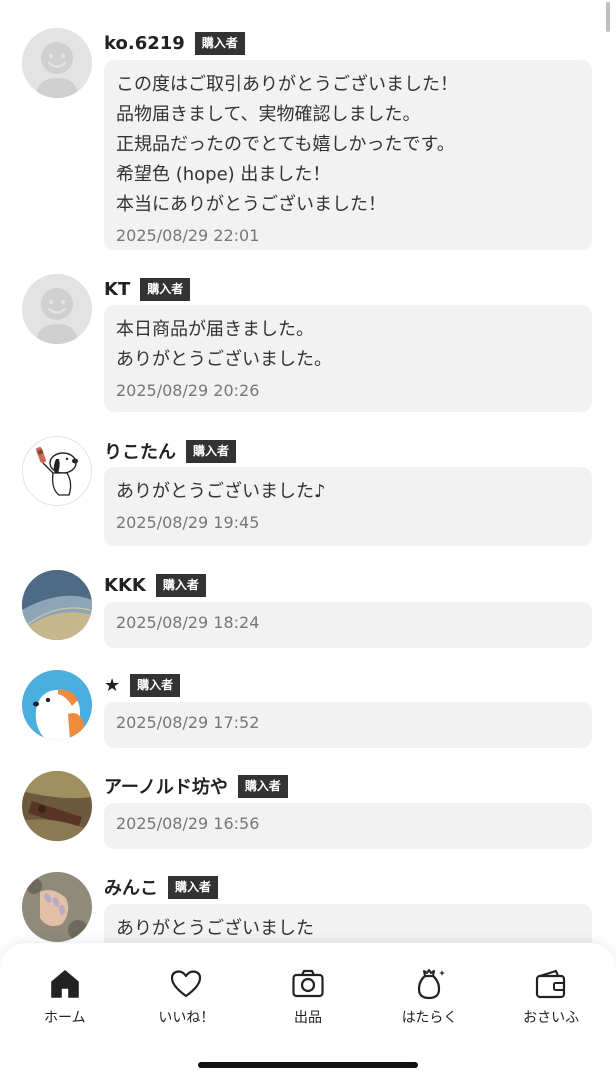 Image resolution: width=616 pixels, height=1080 pixels. I want to click on tab-sell: 出品, so click(308, 997).